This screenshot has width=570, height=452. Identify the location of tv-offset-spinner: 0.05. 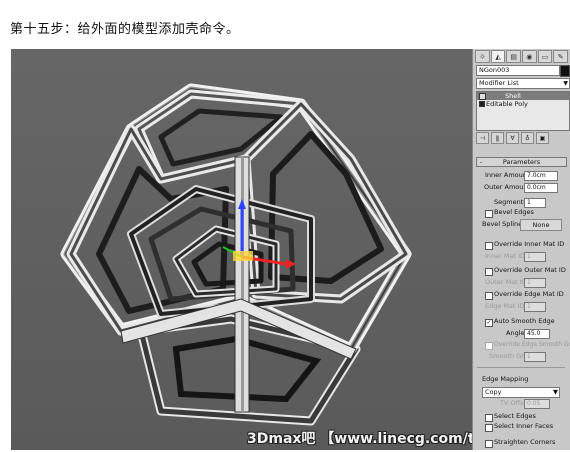
(537, 404).